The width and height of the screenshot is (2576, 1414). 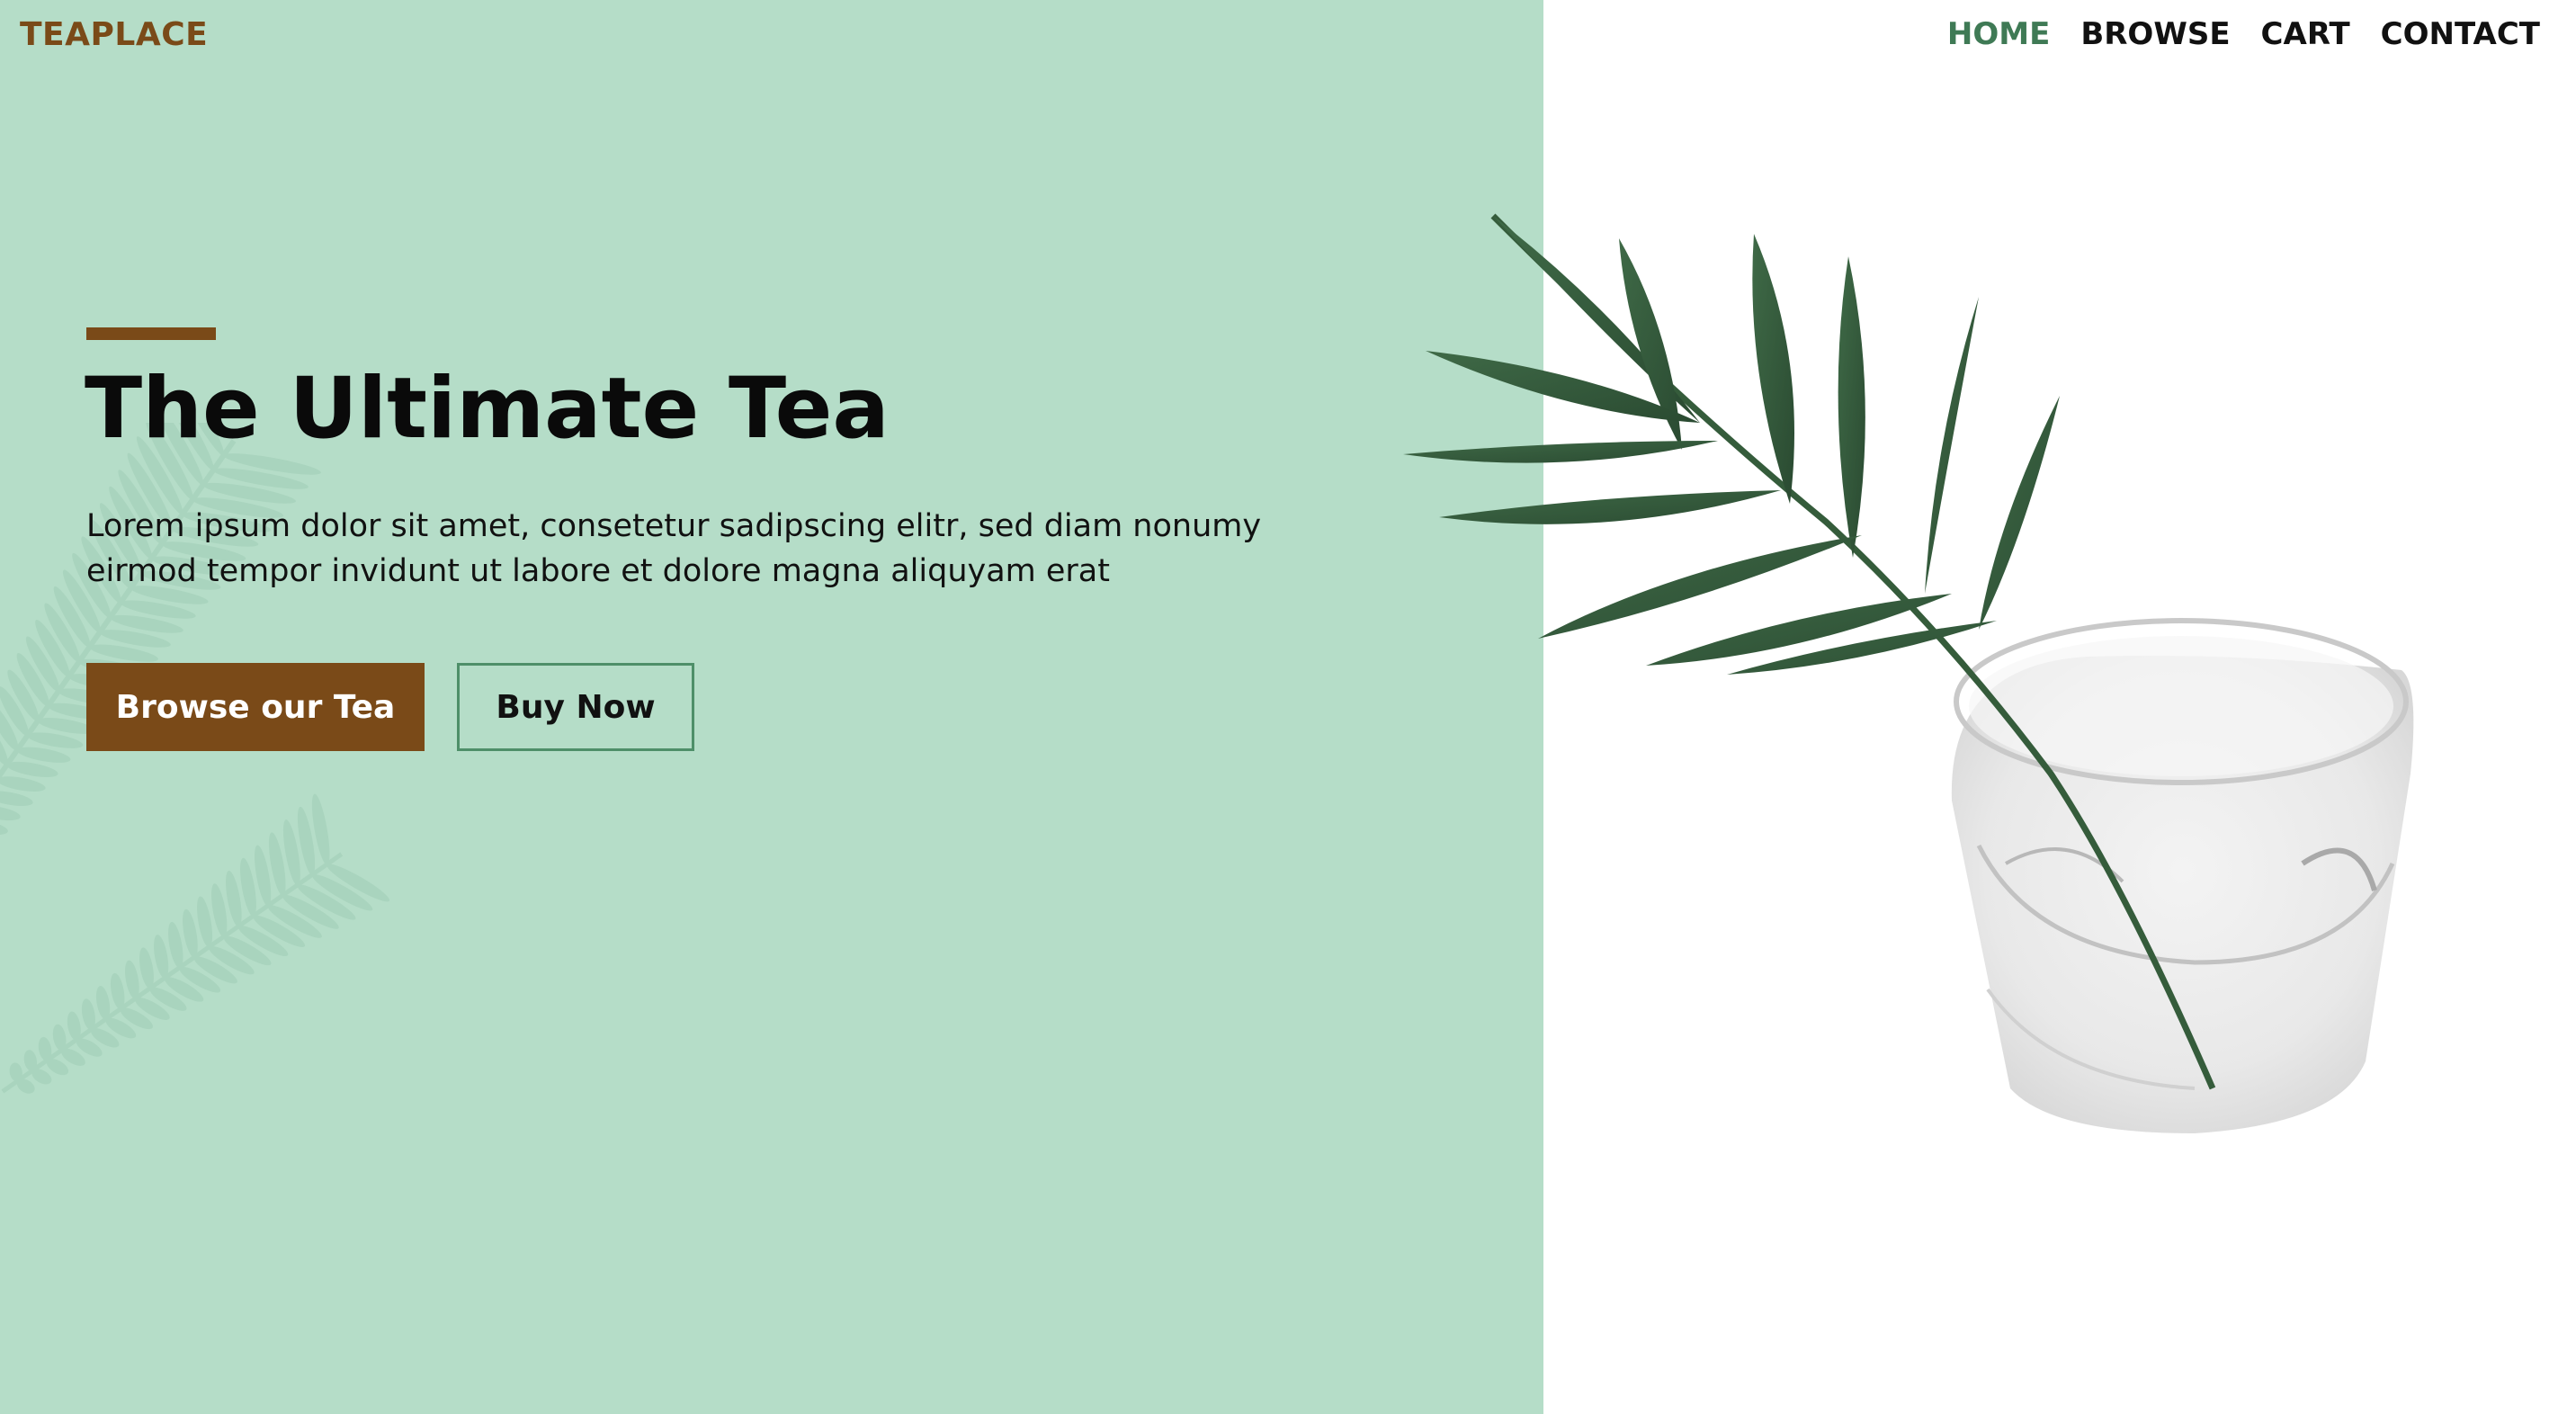 I want to click on nav-home-link: HOME, so click(x=1998, y=34).